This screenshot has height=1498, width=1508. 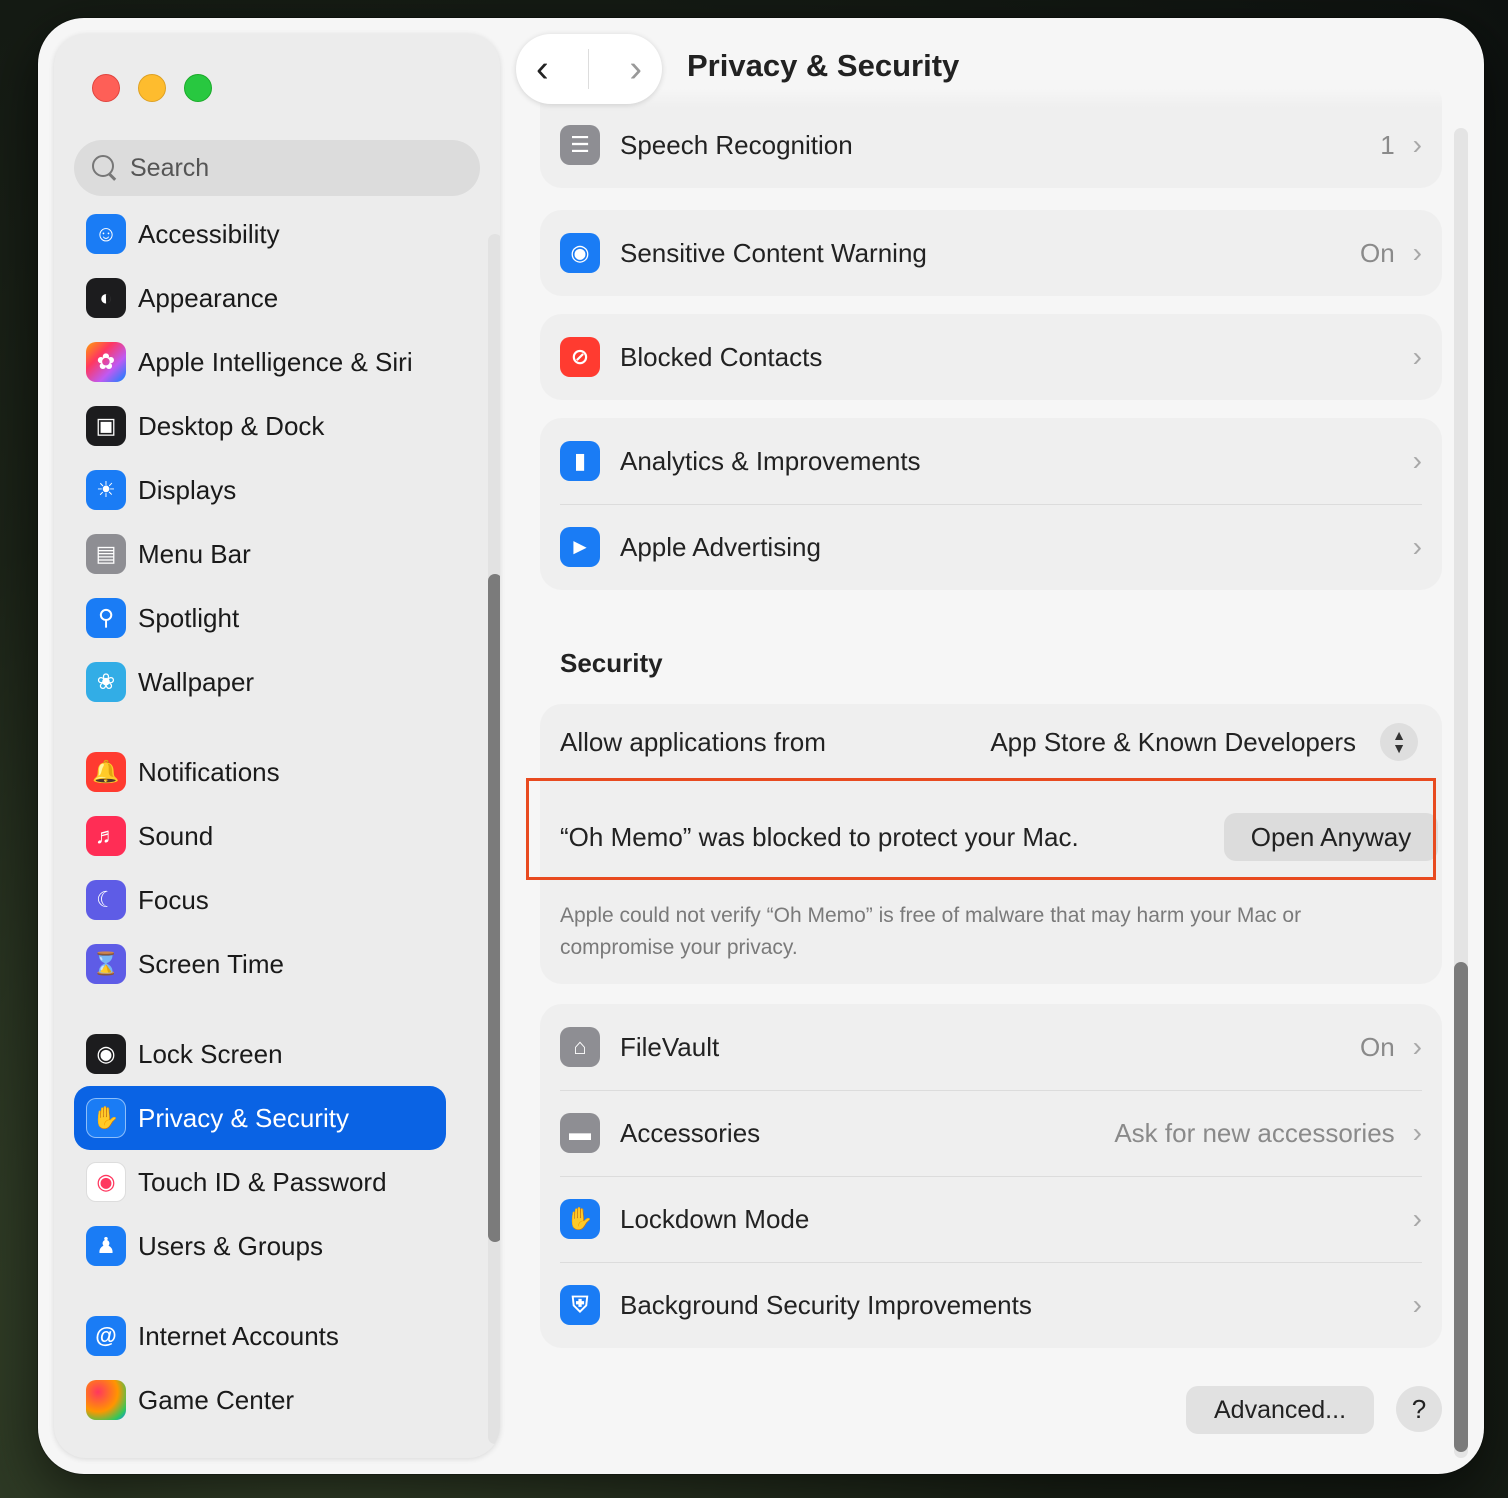 I want to click on zoom-button, so click(x=198, y=88).